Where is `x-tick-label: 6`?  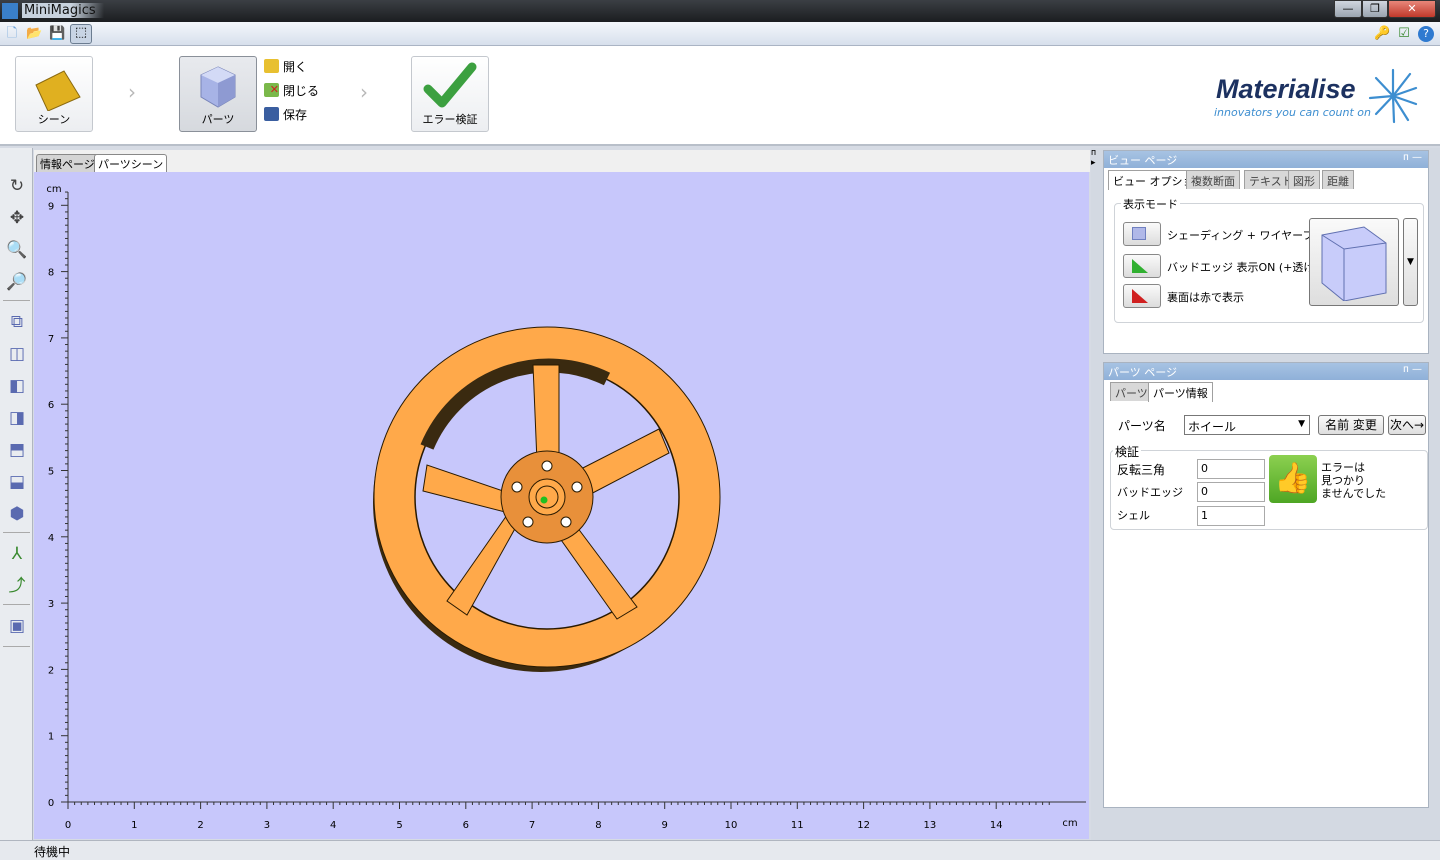 x-tick-label: 6 is located at coordinates (466, 825).